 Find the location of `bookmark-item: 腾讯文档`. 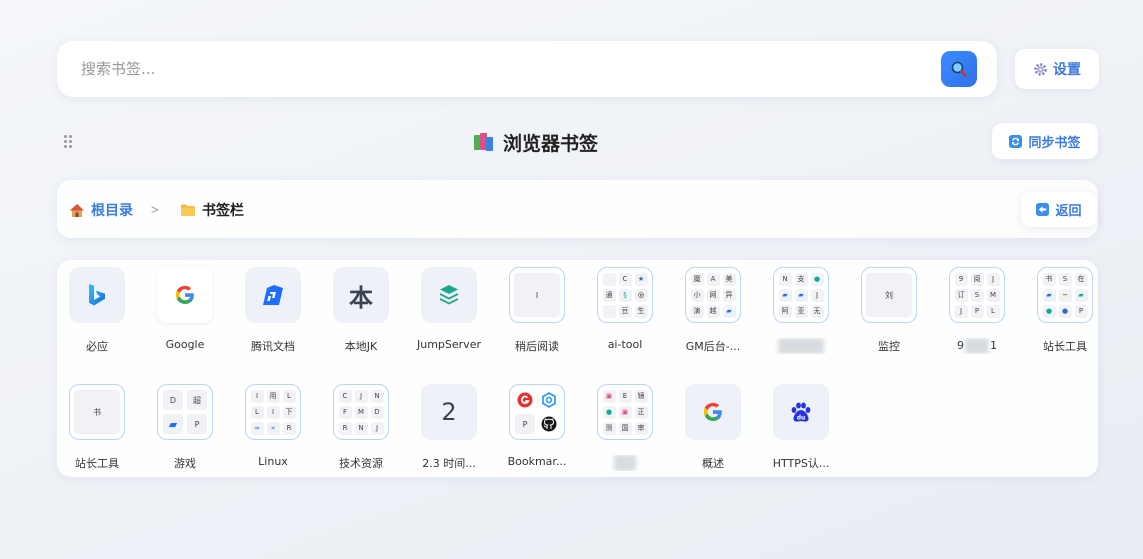

bookmark-item: 腾讯文档 is located at coordinates (273, 308).